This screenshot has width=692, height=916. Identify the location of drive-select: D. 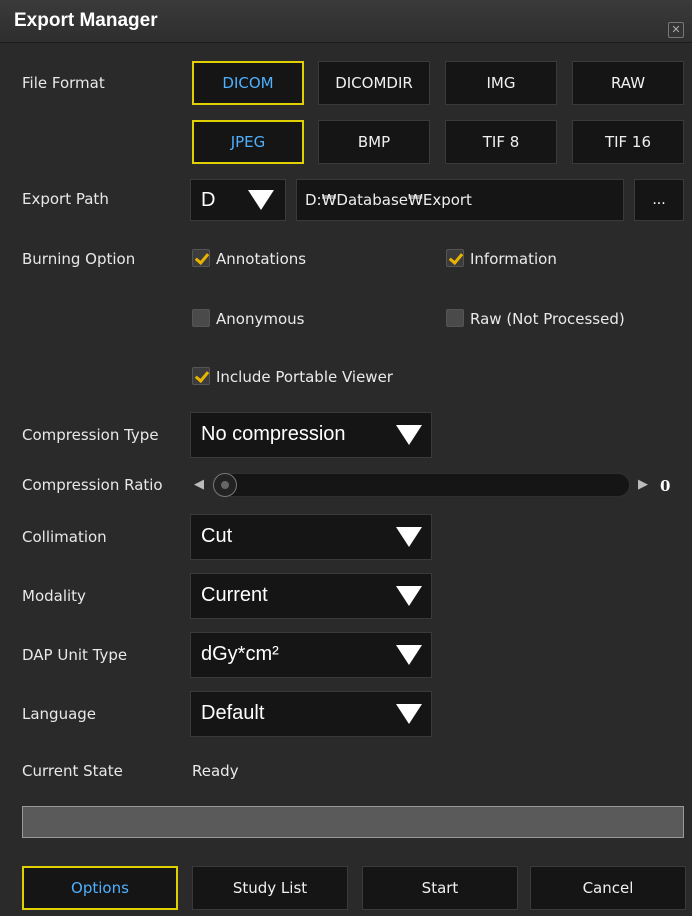
(238, 200).